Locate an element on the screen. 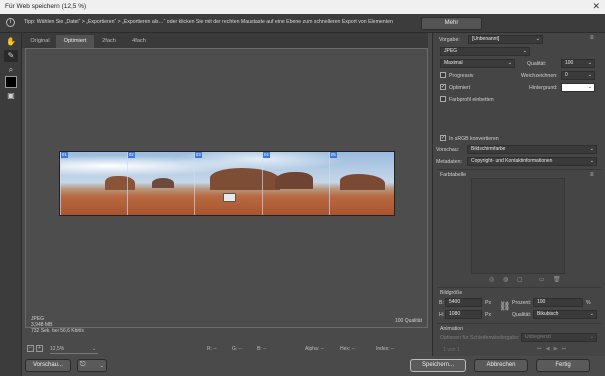 Image resolution: width=605 pixels, height=376 pixels. optimized-label: Optimiert is located at coordinates (460, 88).